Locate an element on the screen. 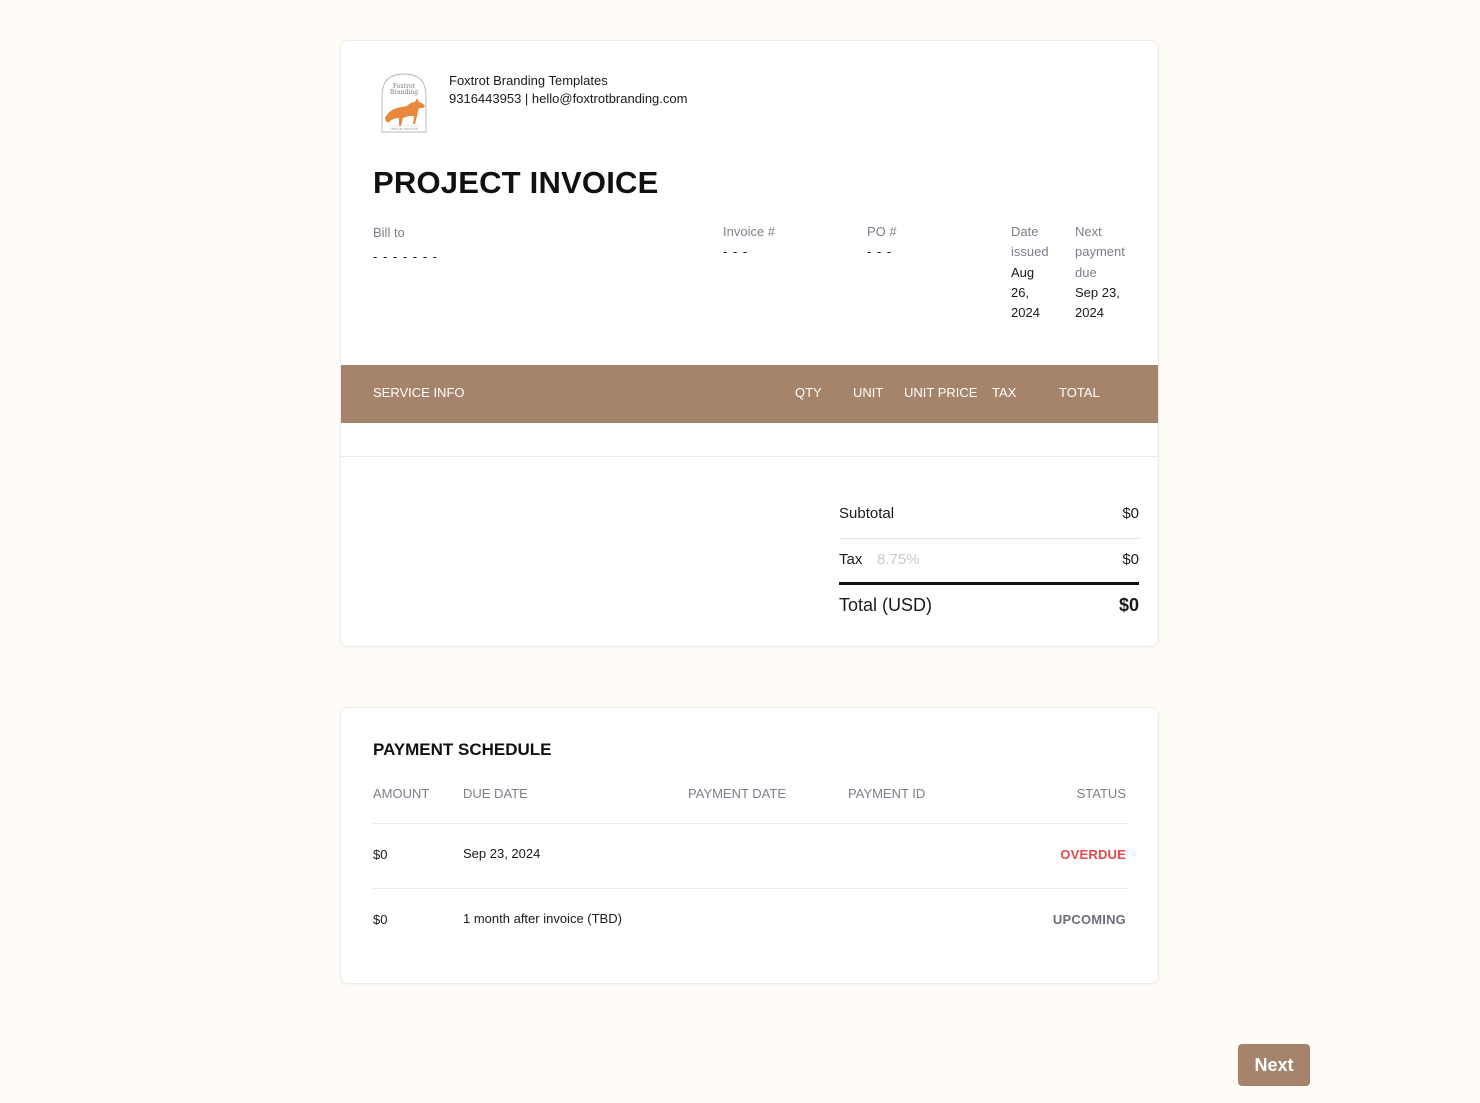  tax-rate-input: 8.75% is located at coordinates (898, 559).